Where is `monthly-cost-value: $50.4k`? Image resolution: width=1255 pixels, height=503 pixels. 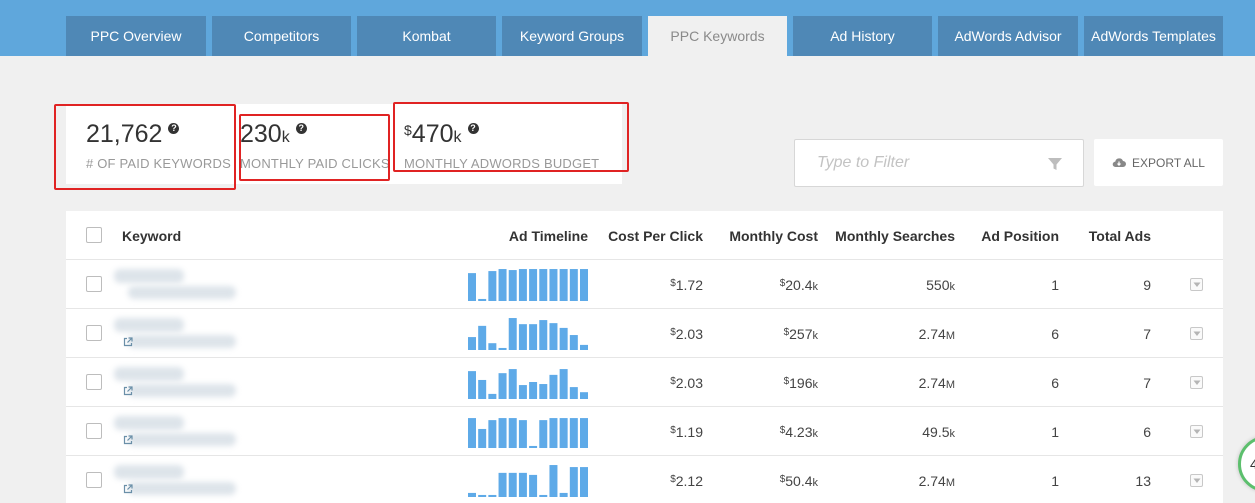 monthly-cost-value: $50.4k is located at coordinates (798, 481).